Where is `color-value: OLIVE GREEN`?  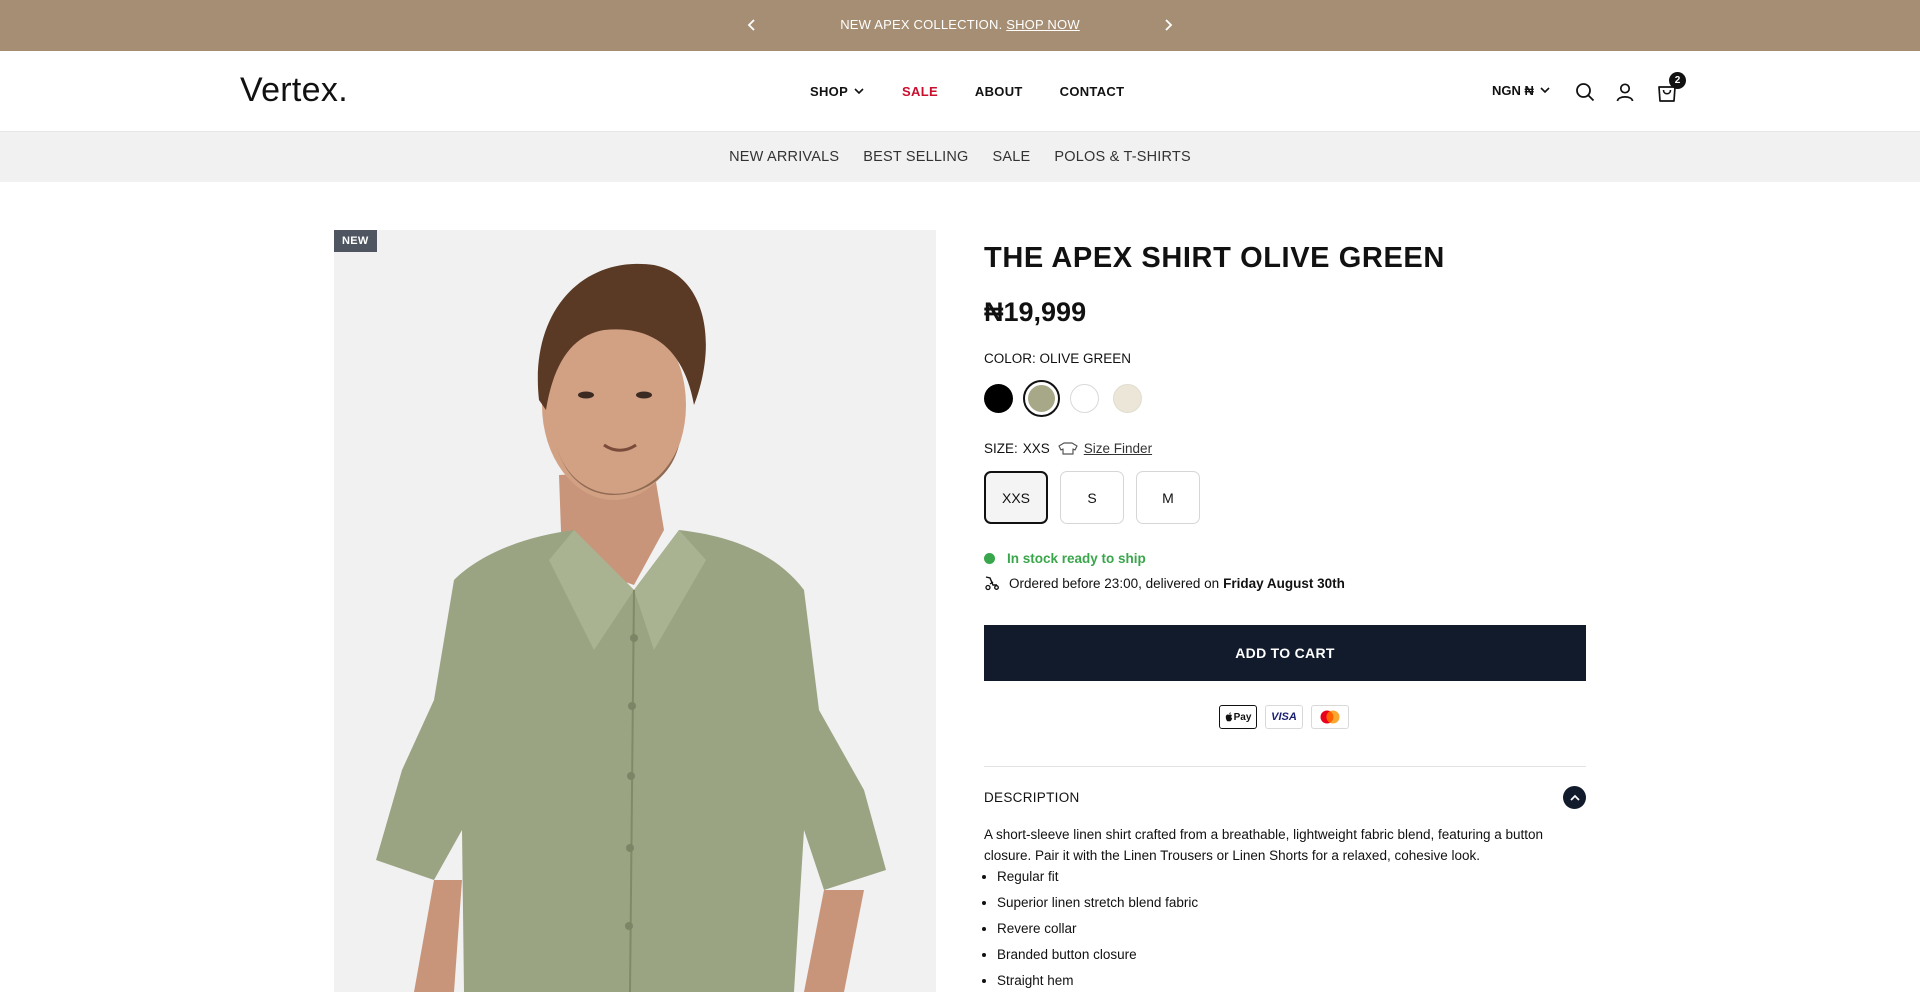 color-value: OLIVE GREEN is located at coordinates (1085, 358).